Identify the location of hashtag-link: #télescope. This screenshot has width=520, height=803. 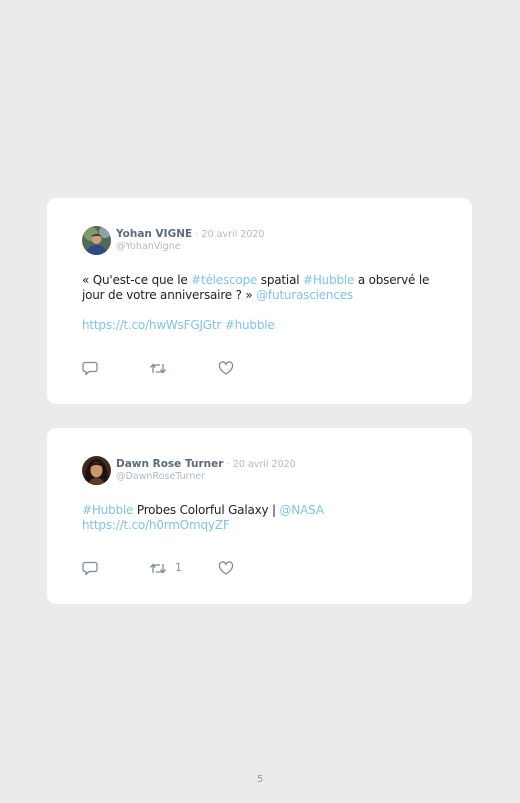
(224, 280).